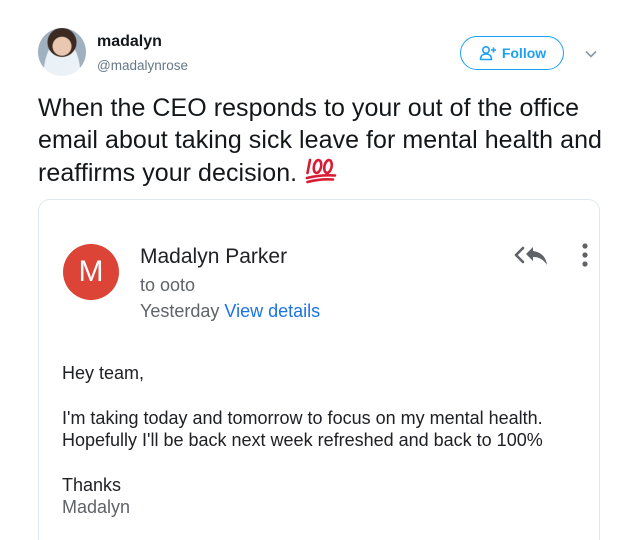  I want to click on follow-button: Follow, so click(512, 53).